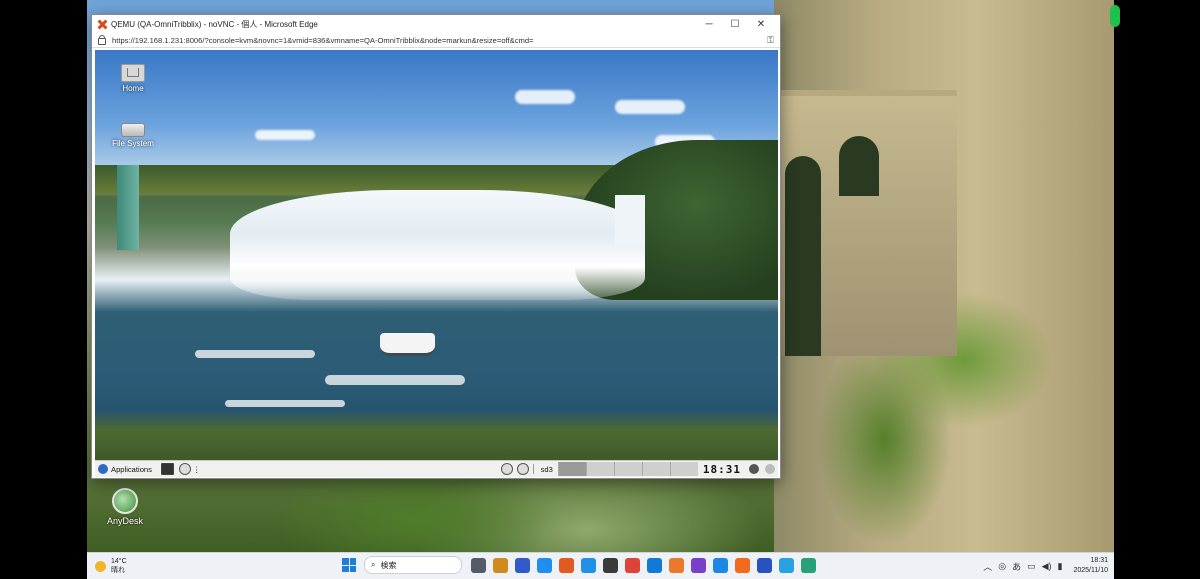 The width and height of the screenshot is (1200, 579). What do you see at coordinates (133, 130) in the screenshot?
I see `drive-icon` at bounding box center [133, 130].